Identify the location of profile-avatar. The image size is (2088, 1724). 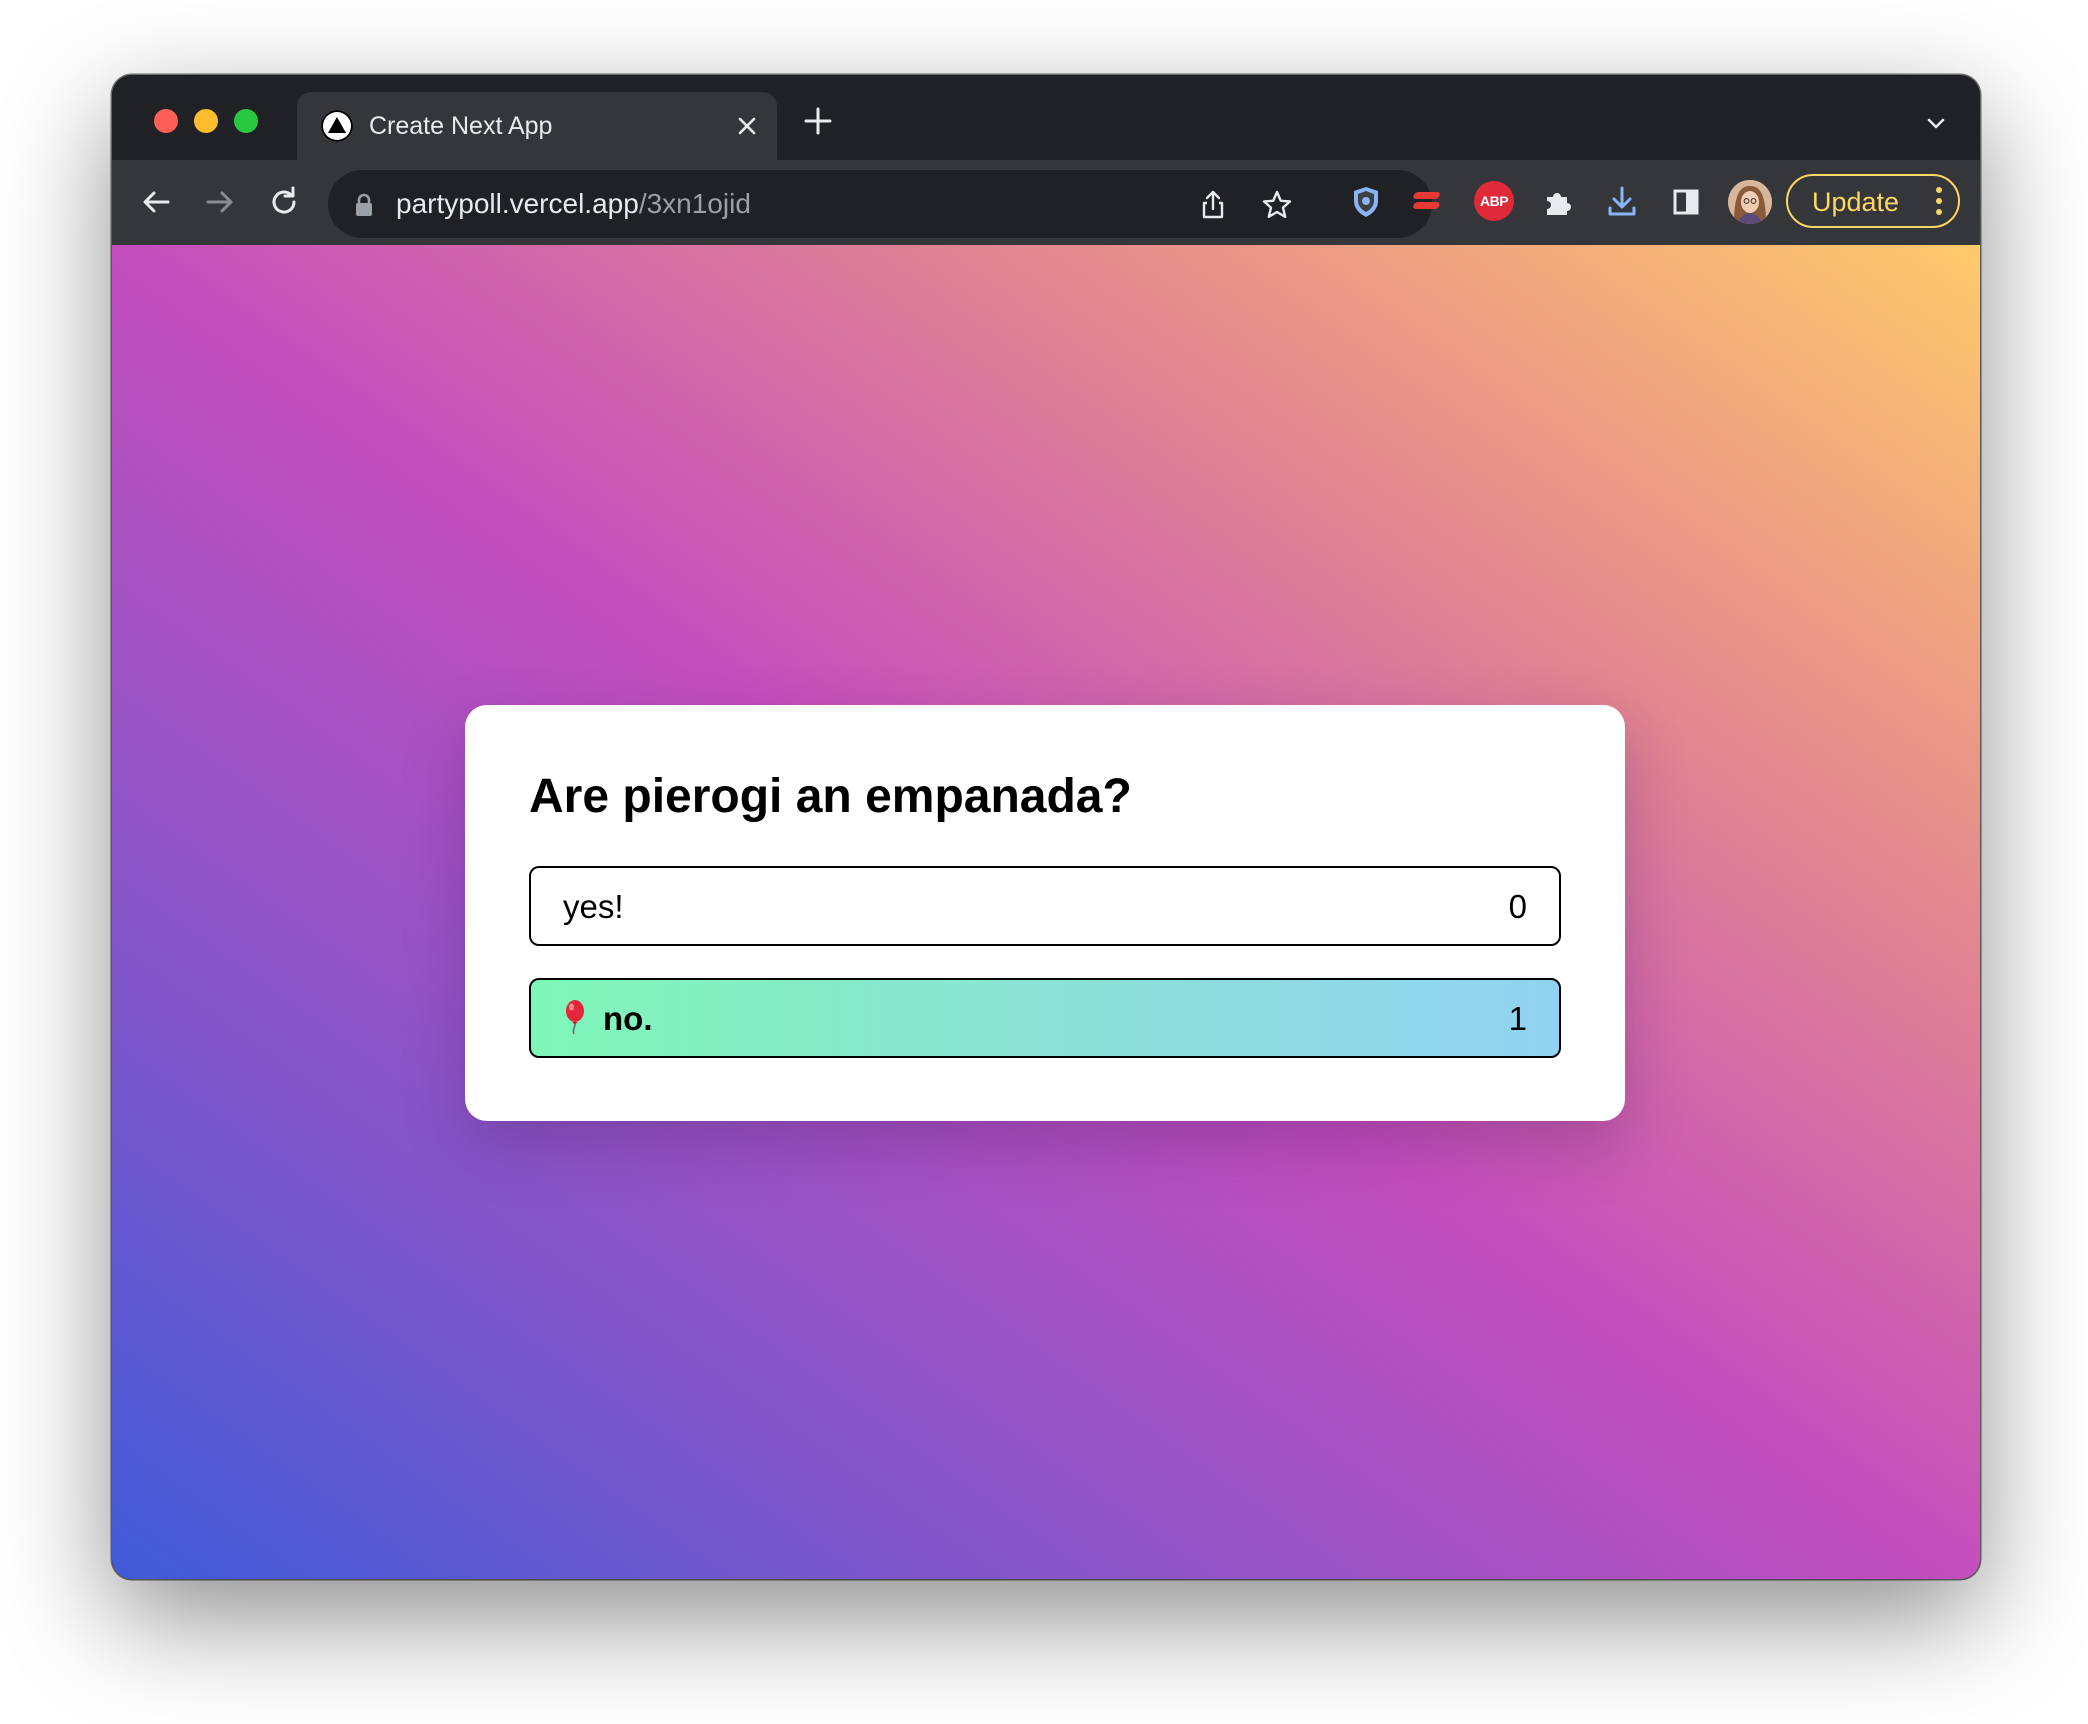
(1750, 202).